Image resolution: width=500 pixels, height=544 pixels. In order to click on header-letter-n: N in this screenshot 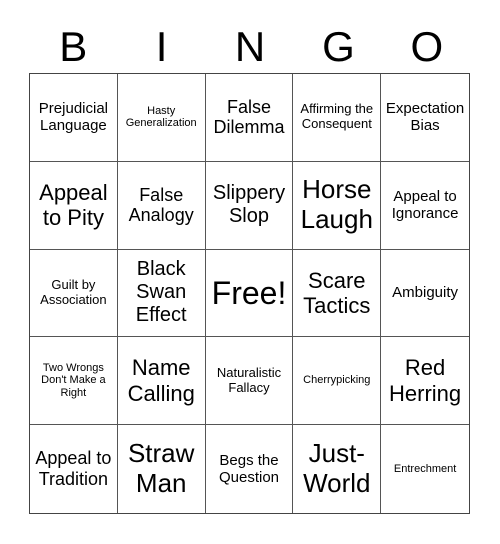, I will do `click(250, 46)`.